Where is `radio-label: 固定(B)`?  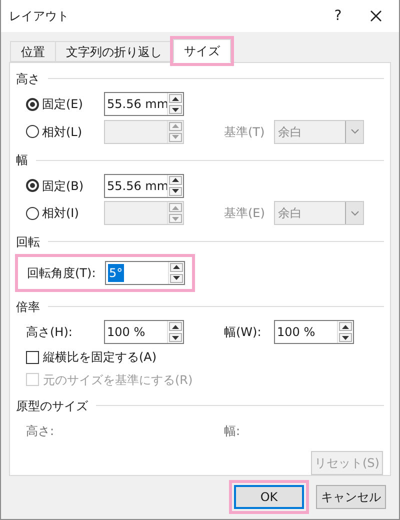 radio-label: 固定(B) is located at coordinates (63, 185).